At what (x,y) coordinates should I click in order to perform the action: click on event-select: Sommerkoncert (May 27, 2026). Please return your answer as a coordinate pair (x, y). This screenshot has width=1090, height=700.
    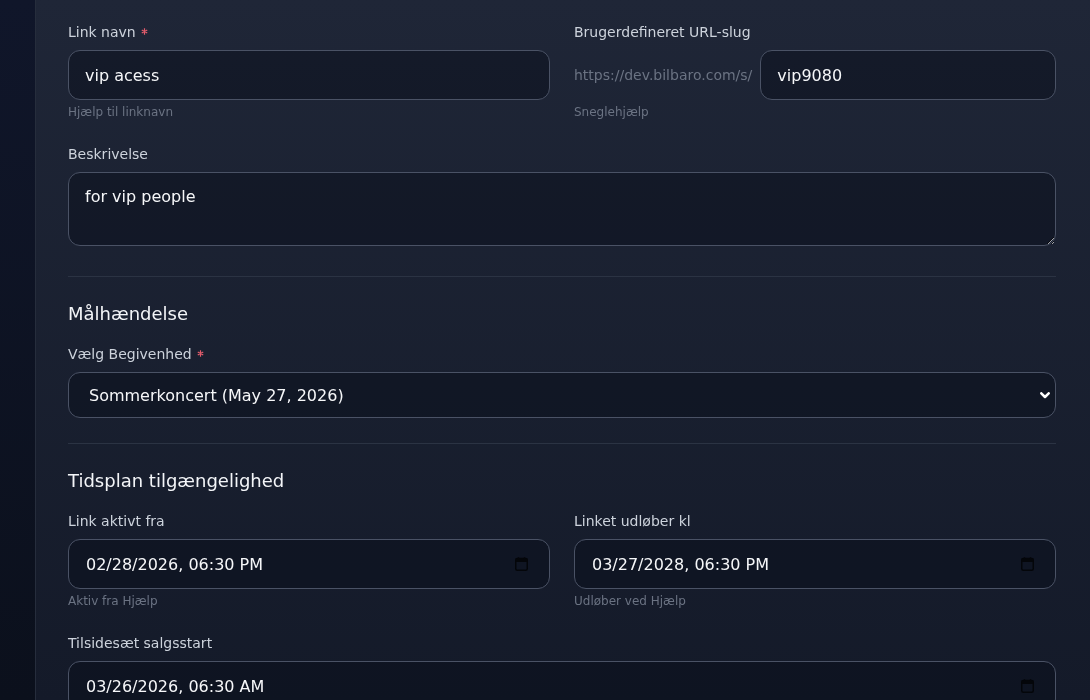
    Looking at the image, I should click on (562, 395).